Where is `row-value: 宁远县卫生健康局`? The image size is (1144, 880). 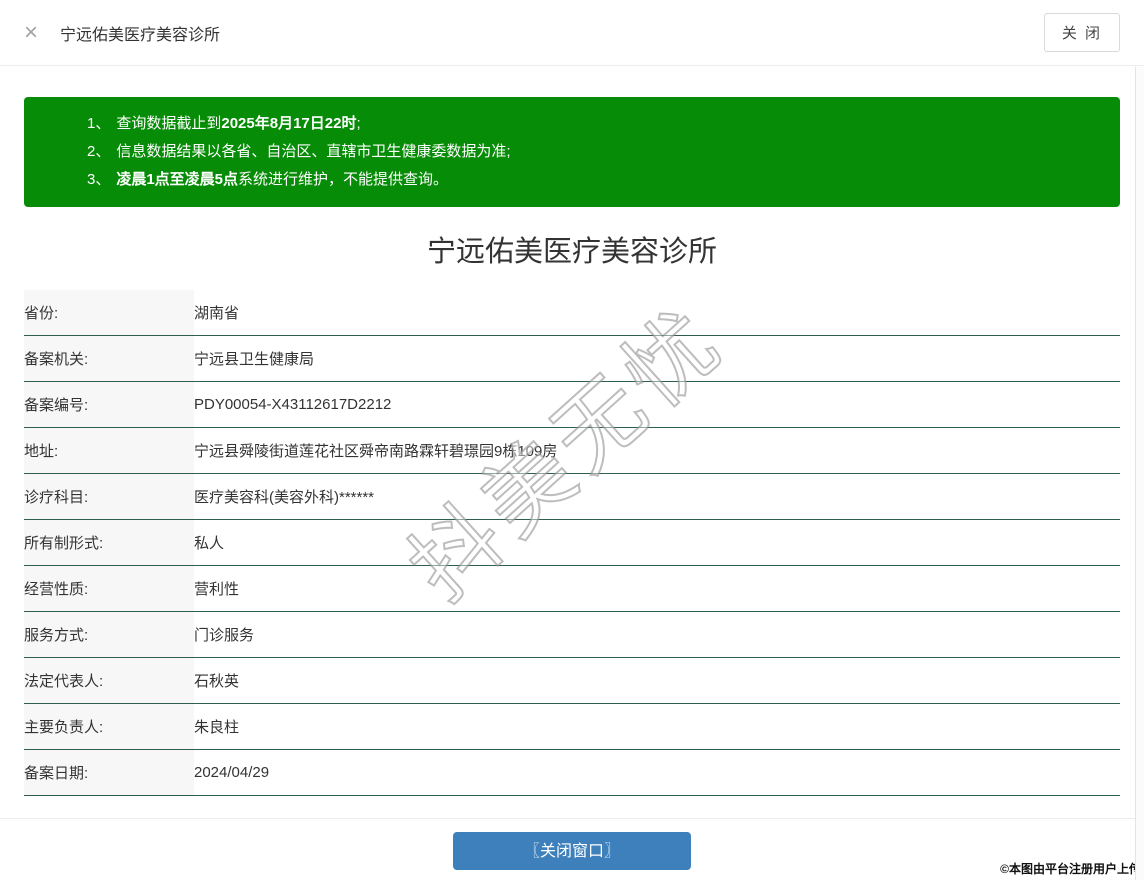 row-value: 宁远县卫生健康局 is located at coordinates (657, 358).